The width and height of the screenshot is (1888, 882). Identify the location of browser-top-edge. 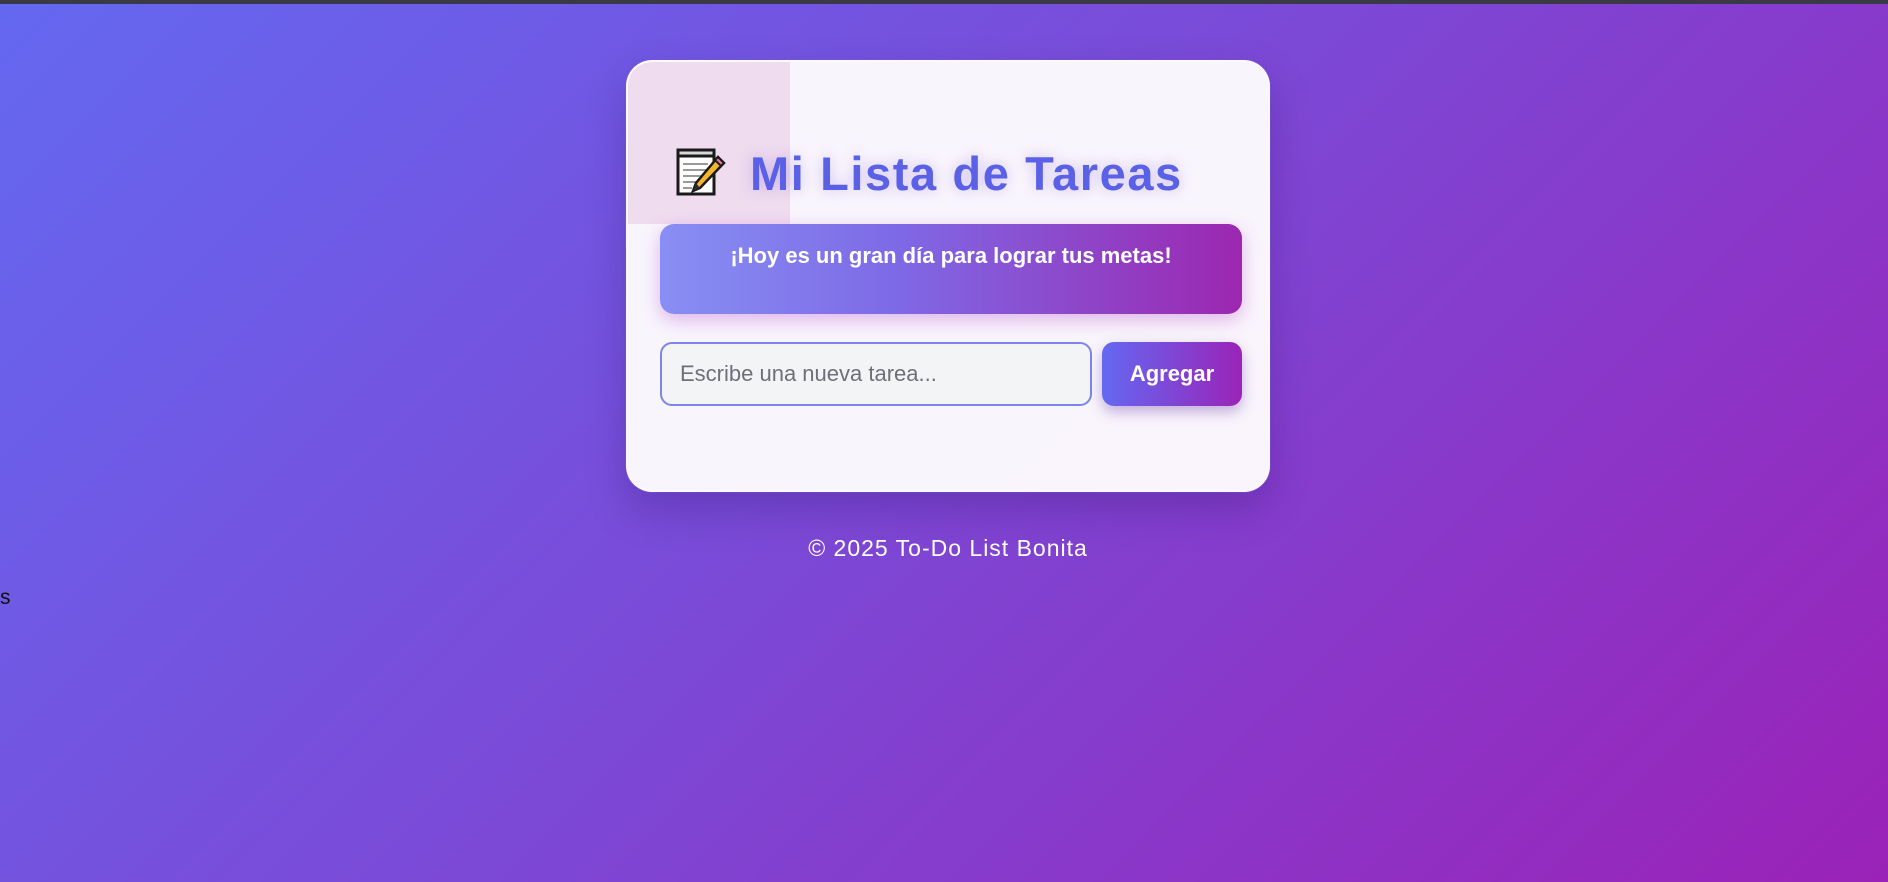
(944, 2).